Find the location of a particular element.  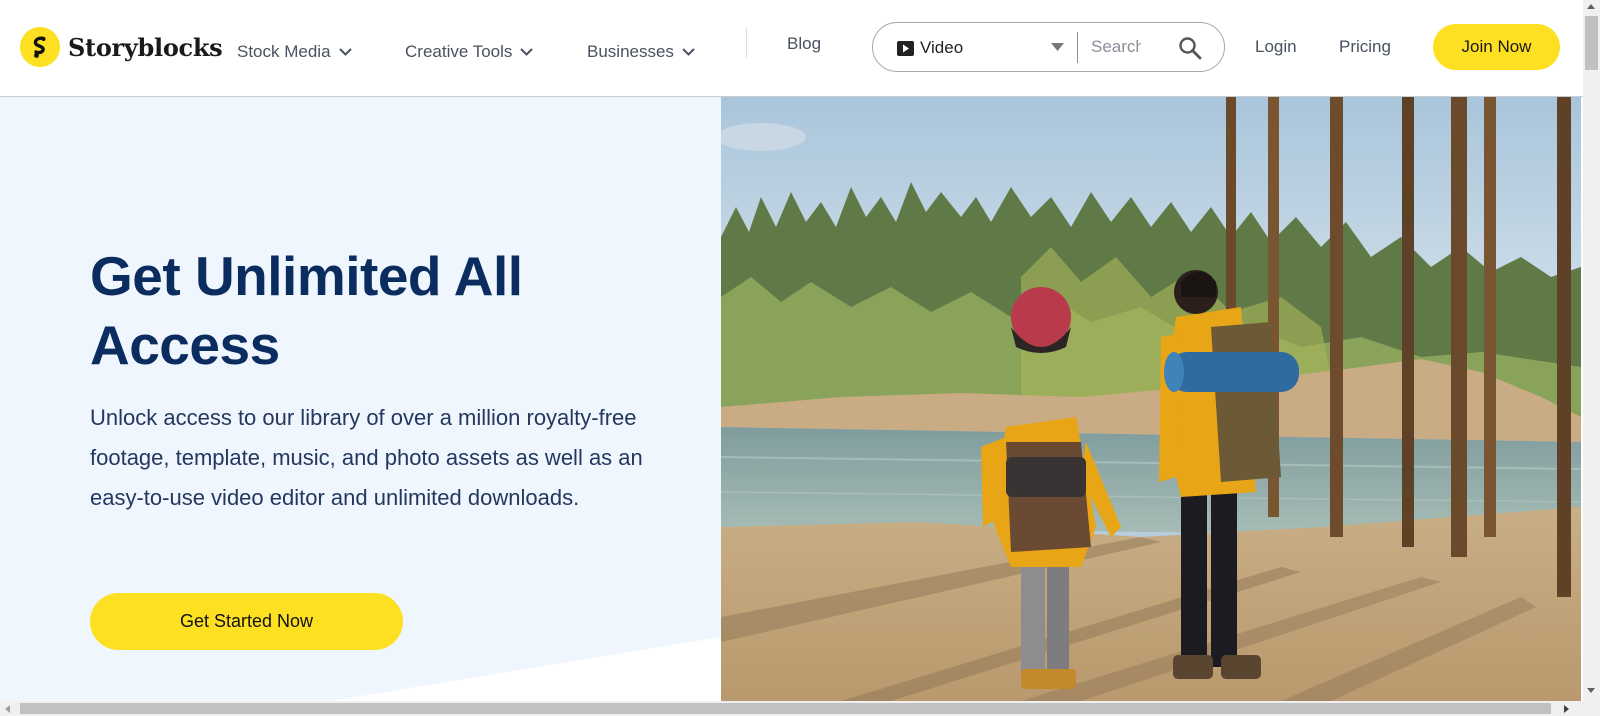

horizontal-scrollbar is located at coordinates (800, 708).